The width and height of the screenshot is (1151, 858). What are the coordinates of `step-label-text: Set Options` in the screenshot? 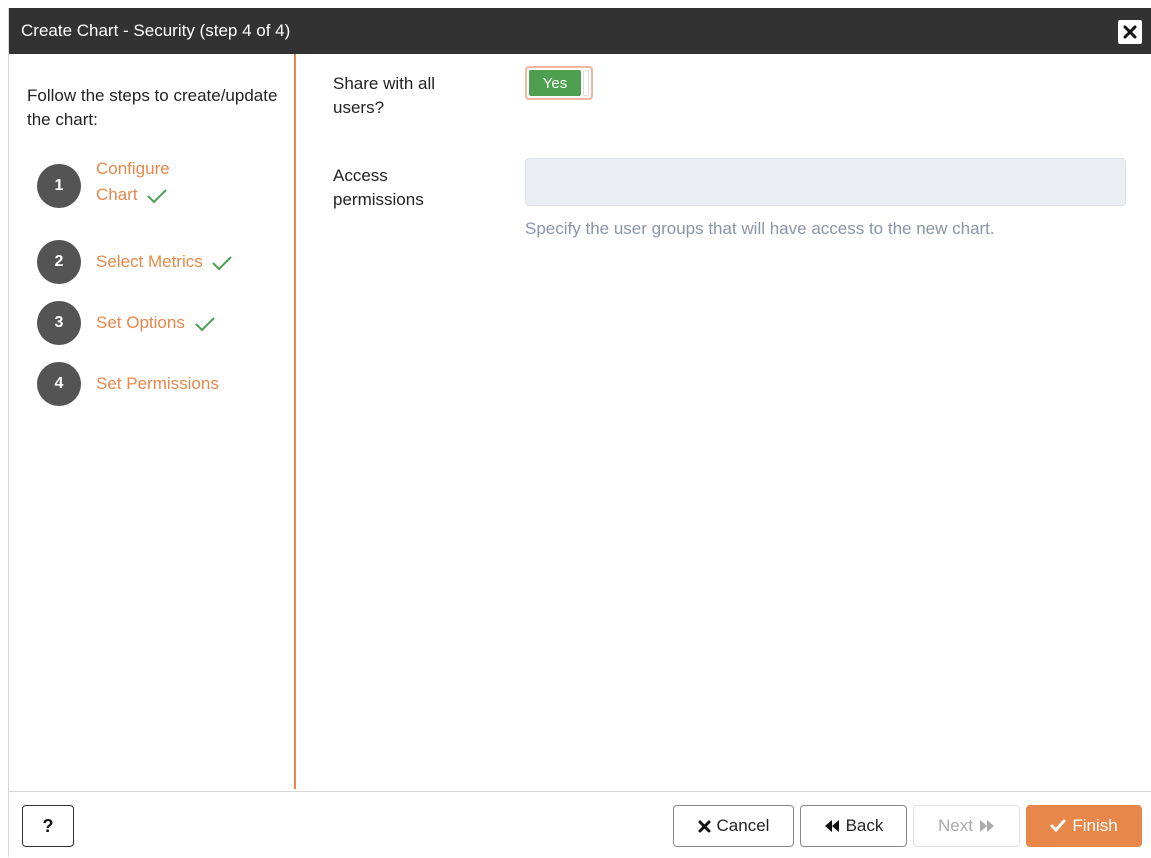 It's located at (140, 322).